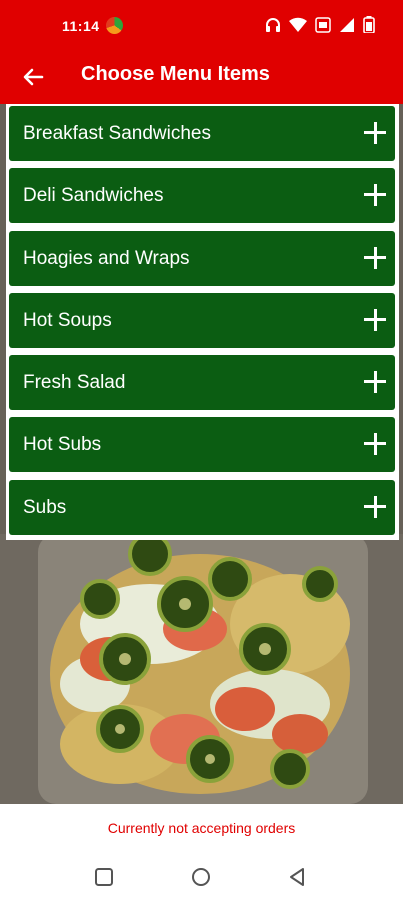  Describe the element at coordinates (117, 133) in the screenshot. I see `menu-item-label: Breakfast Sandwiches` at that location.